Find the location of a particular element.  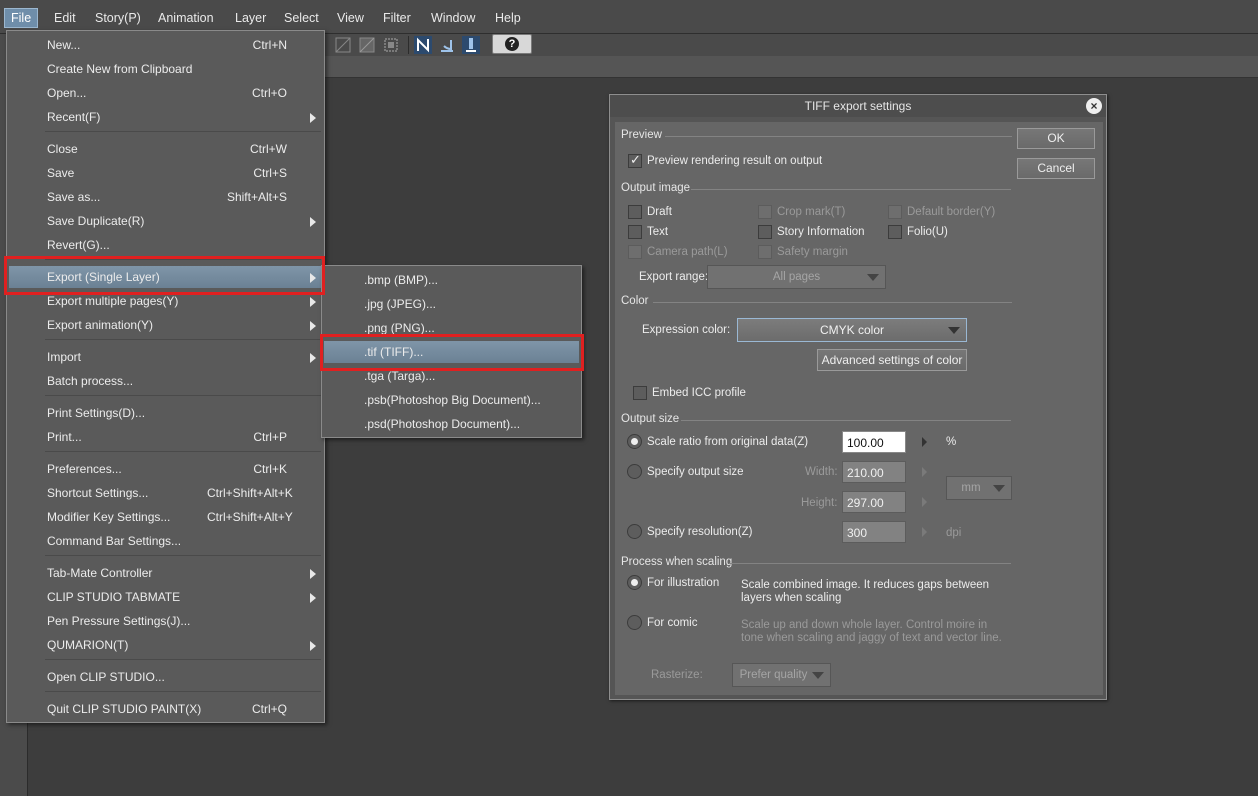

menu-item-modifier-key-settings: Modifier Key Settings... Ctrl+Shift+Alt+Y is located at coordinates (165, 517).